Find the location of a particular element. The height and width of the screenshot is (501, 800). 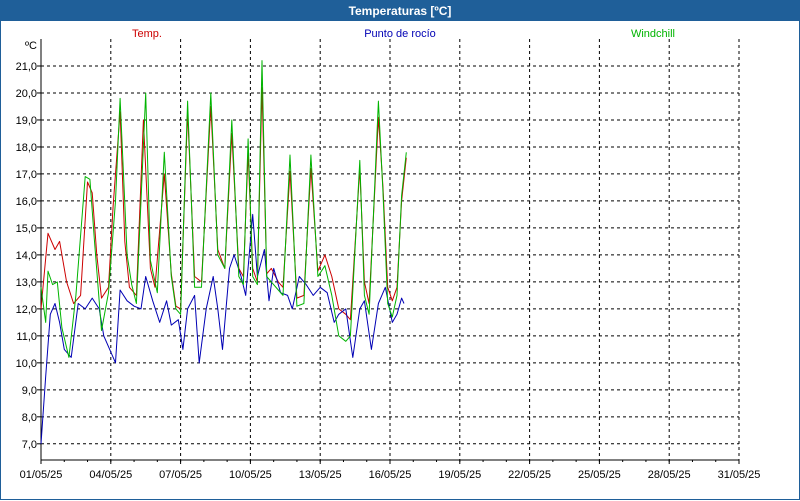

x-tick-label: 25/05/25 is located at coordinates (599, 475).